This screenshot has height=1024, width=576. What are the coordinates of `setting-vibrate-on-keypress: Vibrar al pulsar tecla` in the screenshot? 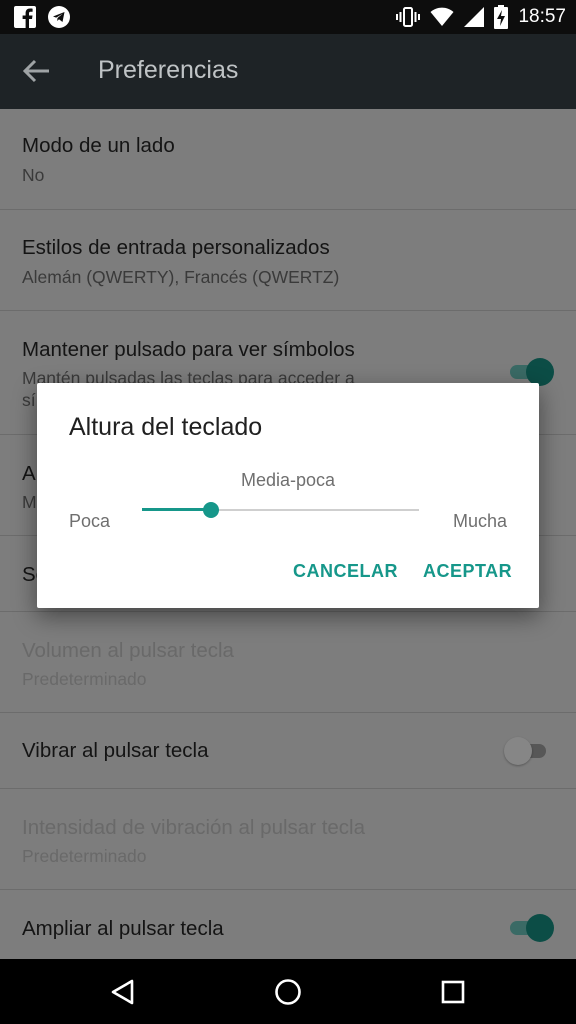 It's located at (288, 751).